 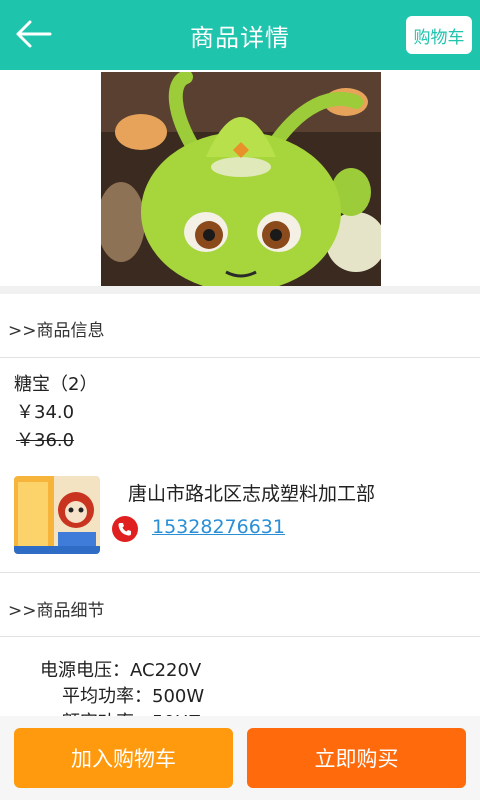 What do you see at coordinates (125, 529) in the screenshot?
I see `phone-icon` at bounding box center [125, 529].